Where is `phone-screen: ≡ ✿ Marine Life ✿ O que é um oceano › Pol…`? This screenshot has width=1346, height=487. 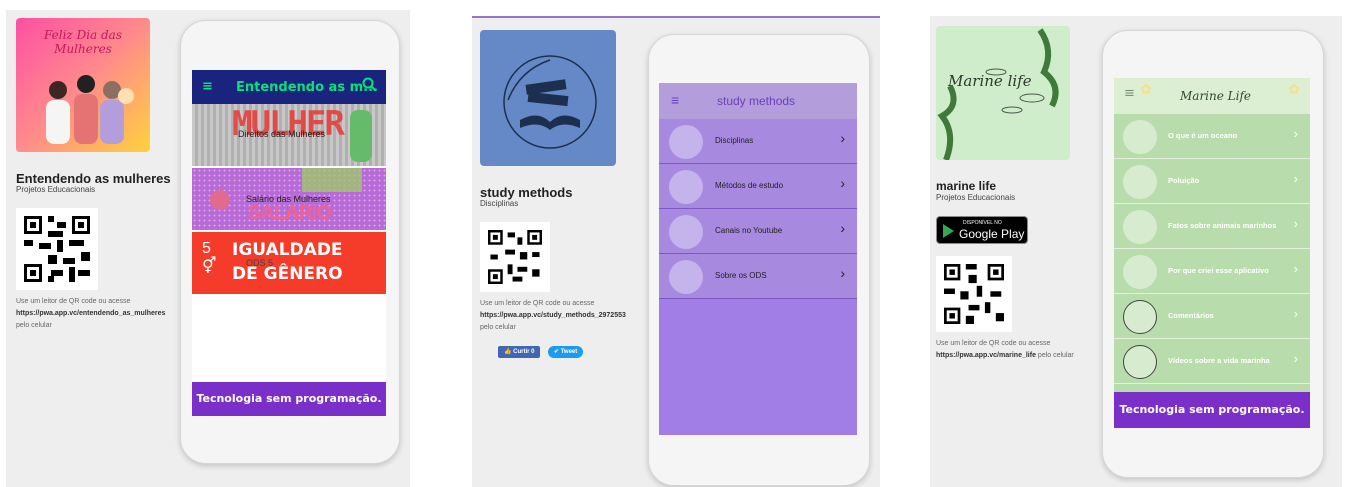 phone-screen: ≡ ✿ Marine Life ✿ O que é um oceano › Pol… is located at coordinates (1212, 253).